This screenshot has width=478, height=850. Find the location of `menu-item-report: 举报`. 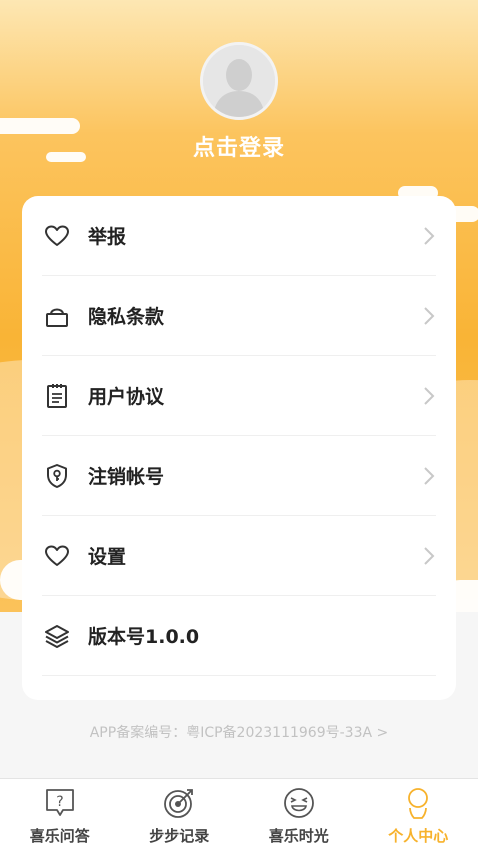

menu-item-report: 举报 is located at coordinates (239, 236).